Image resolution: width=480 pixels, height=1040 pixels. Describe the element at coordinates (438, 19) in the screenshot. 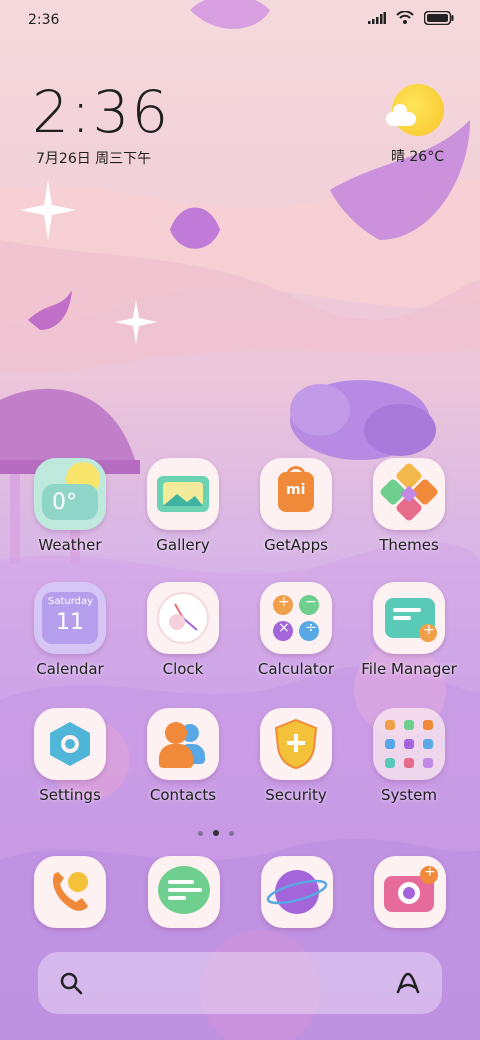

I see `battery-icon` at that location.